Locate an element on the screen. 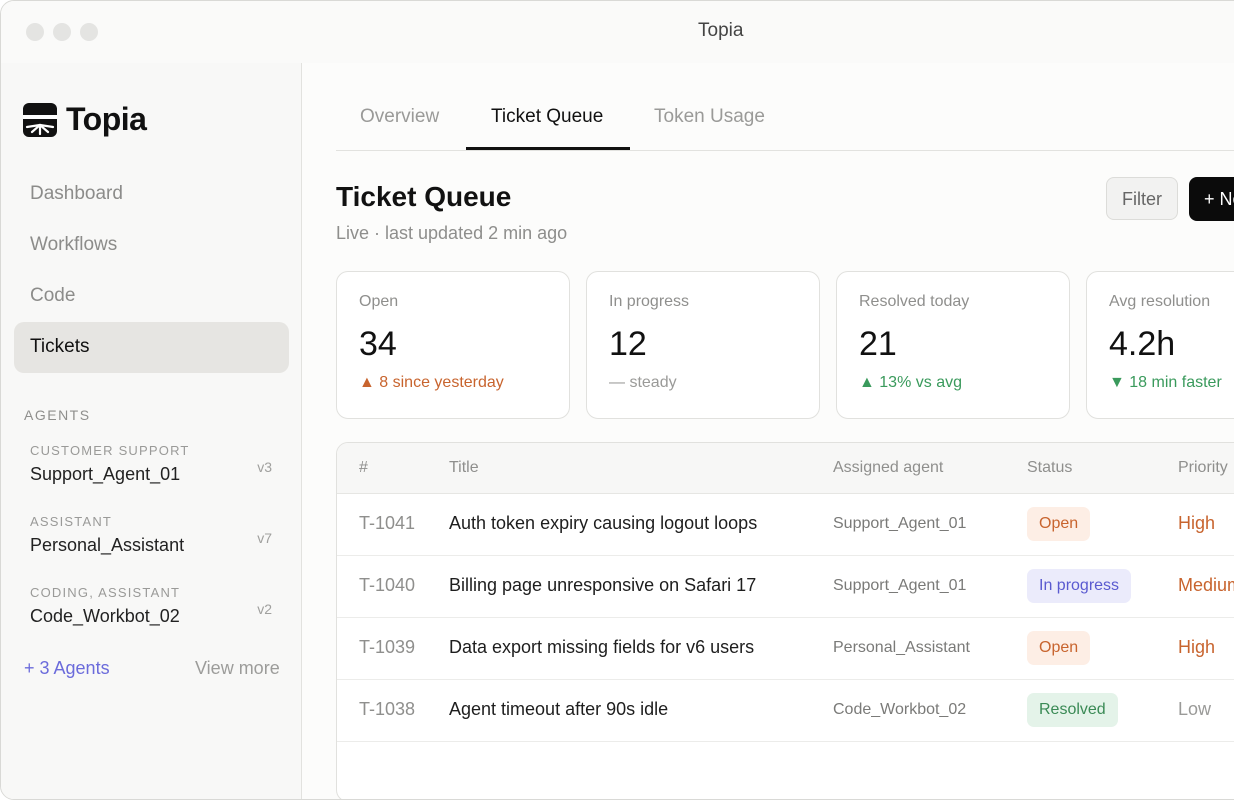 The height and width of the screenshot is (800, 1234). agent-item: CODING, ASSISTANT Code_Workbot_02 v2 is located at coordinates (155, 606).